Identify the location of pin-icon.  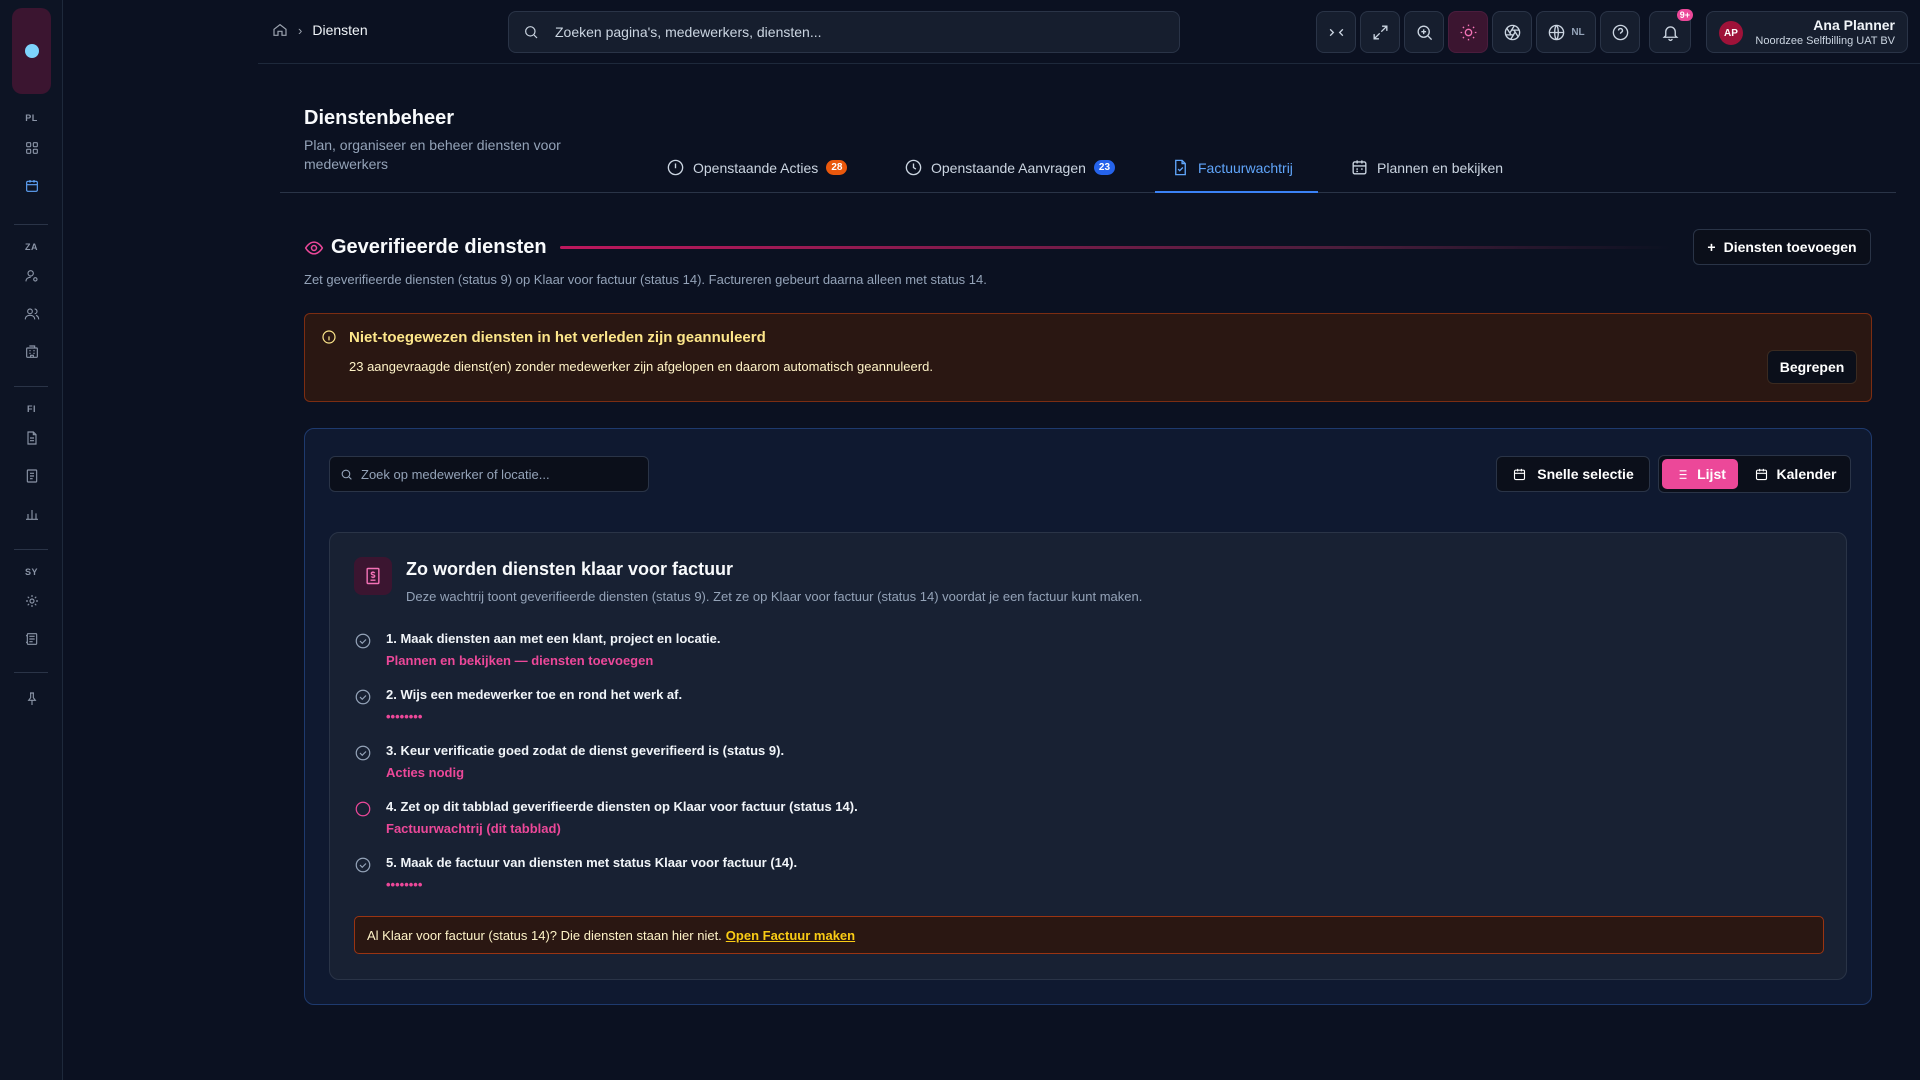
(32, 699).